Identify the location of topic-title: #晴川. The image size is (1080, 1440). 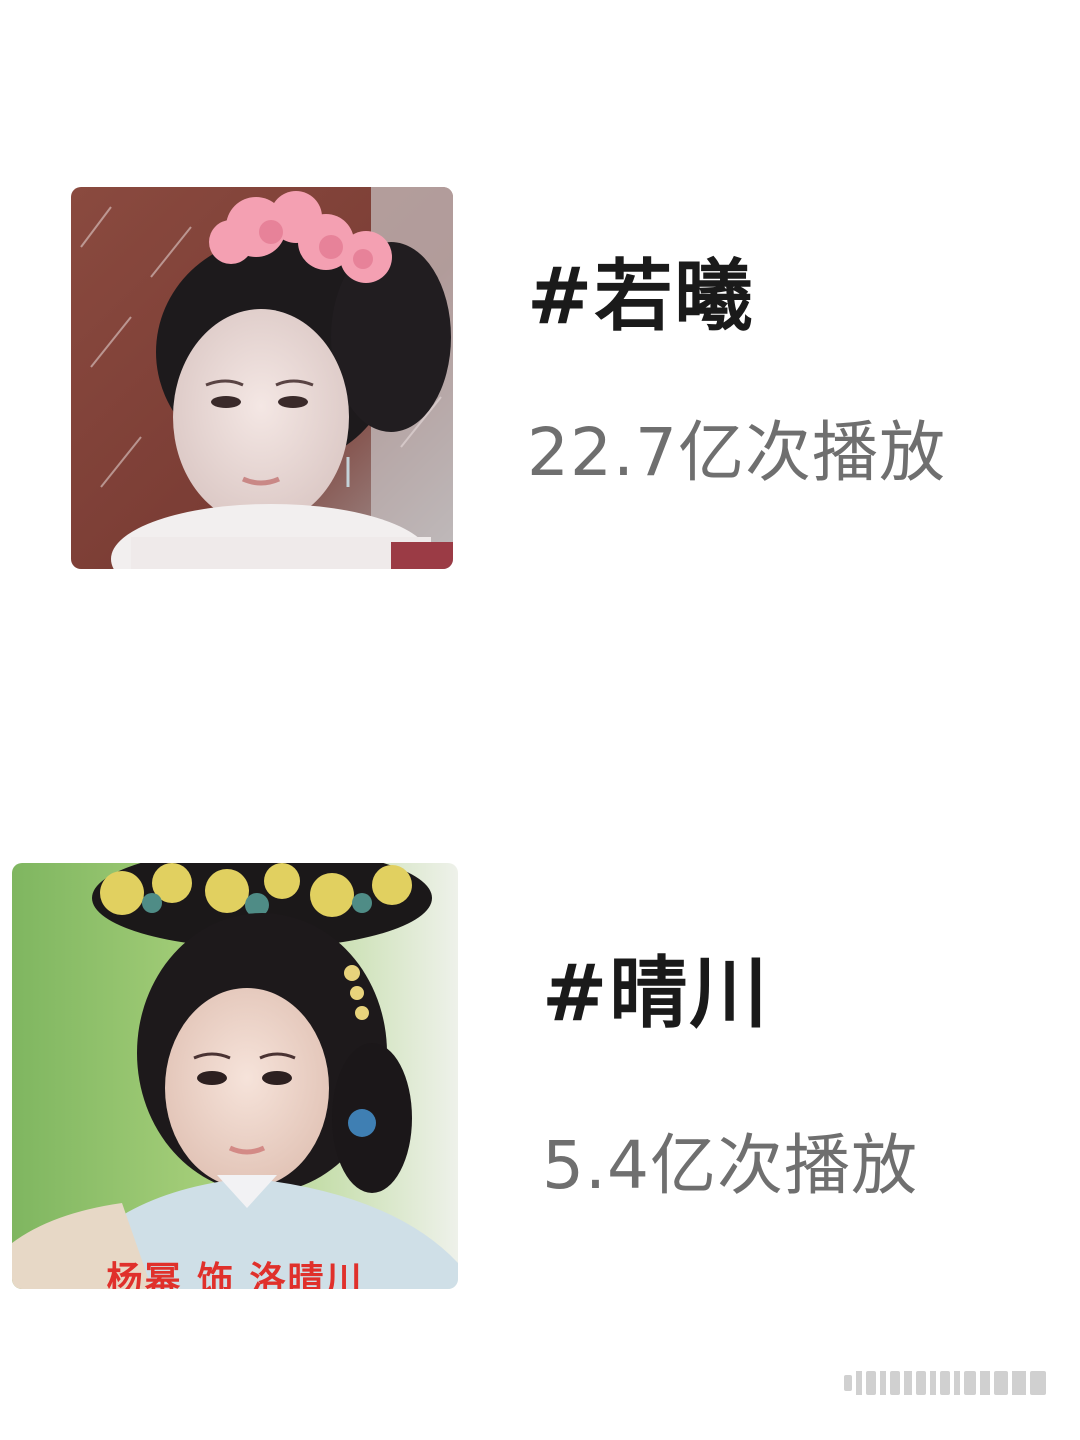
(655, 994).